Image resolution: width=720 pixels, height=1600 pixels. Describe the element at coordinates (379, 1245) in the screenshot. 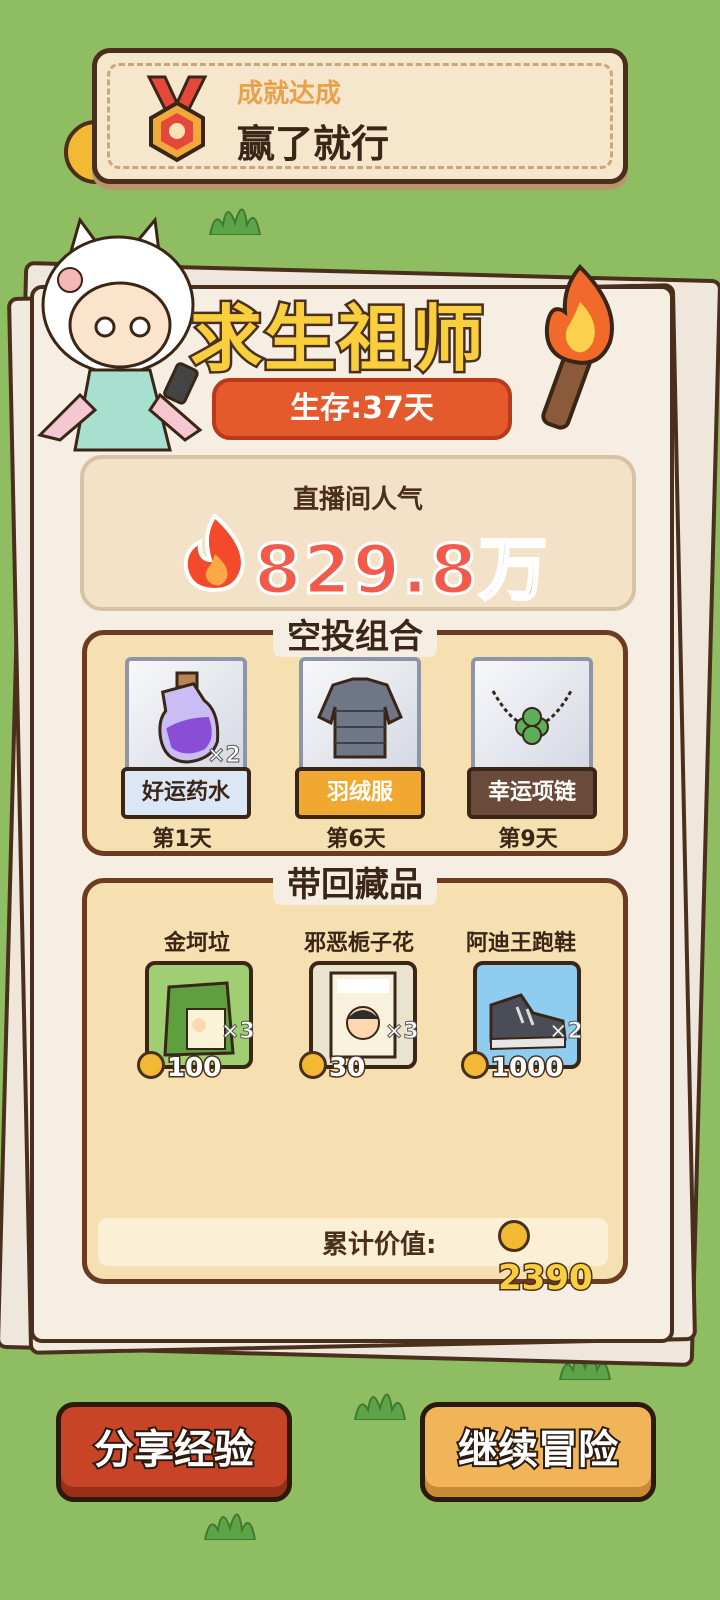

I see `total-value-label: 累计价值:` at that location.